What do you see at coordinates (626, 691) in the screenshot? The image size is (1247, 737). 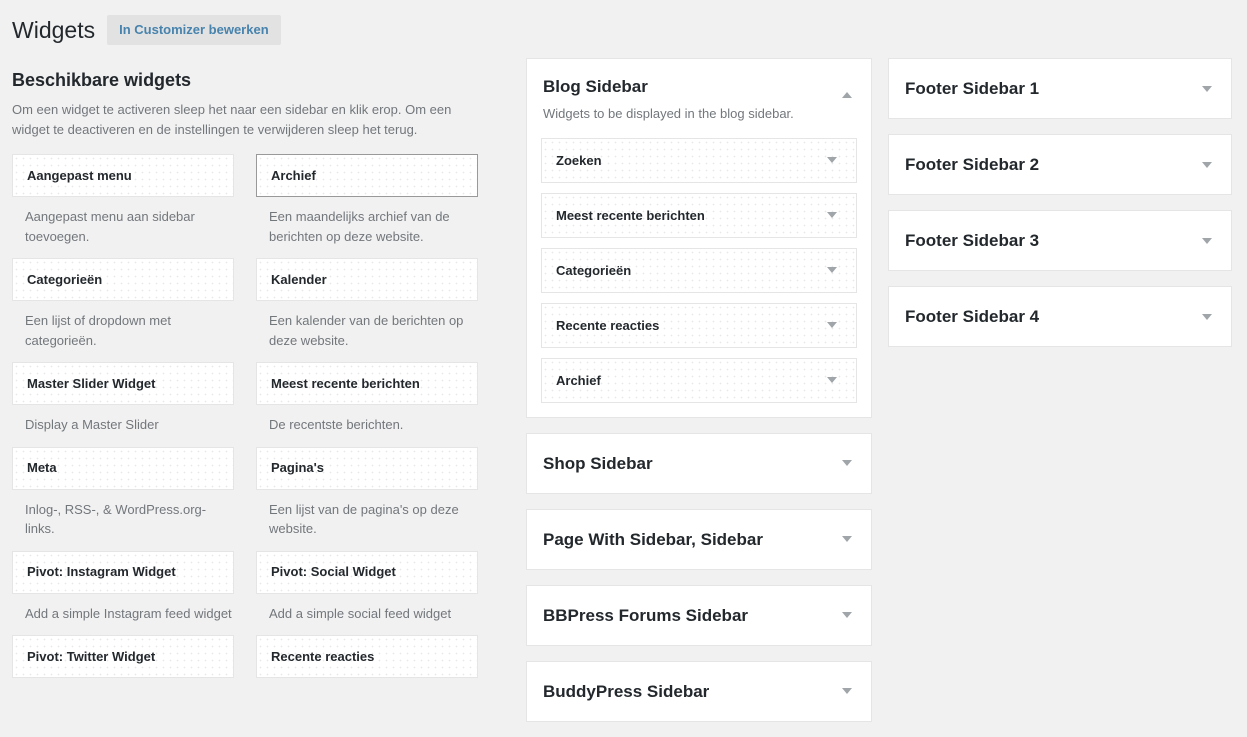 I see `sidebar-panel-title: BuddyPress Sidebar` at bounding box center [626, 691].